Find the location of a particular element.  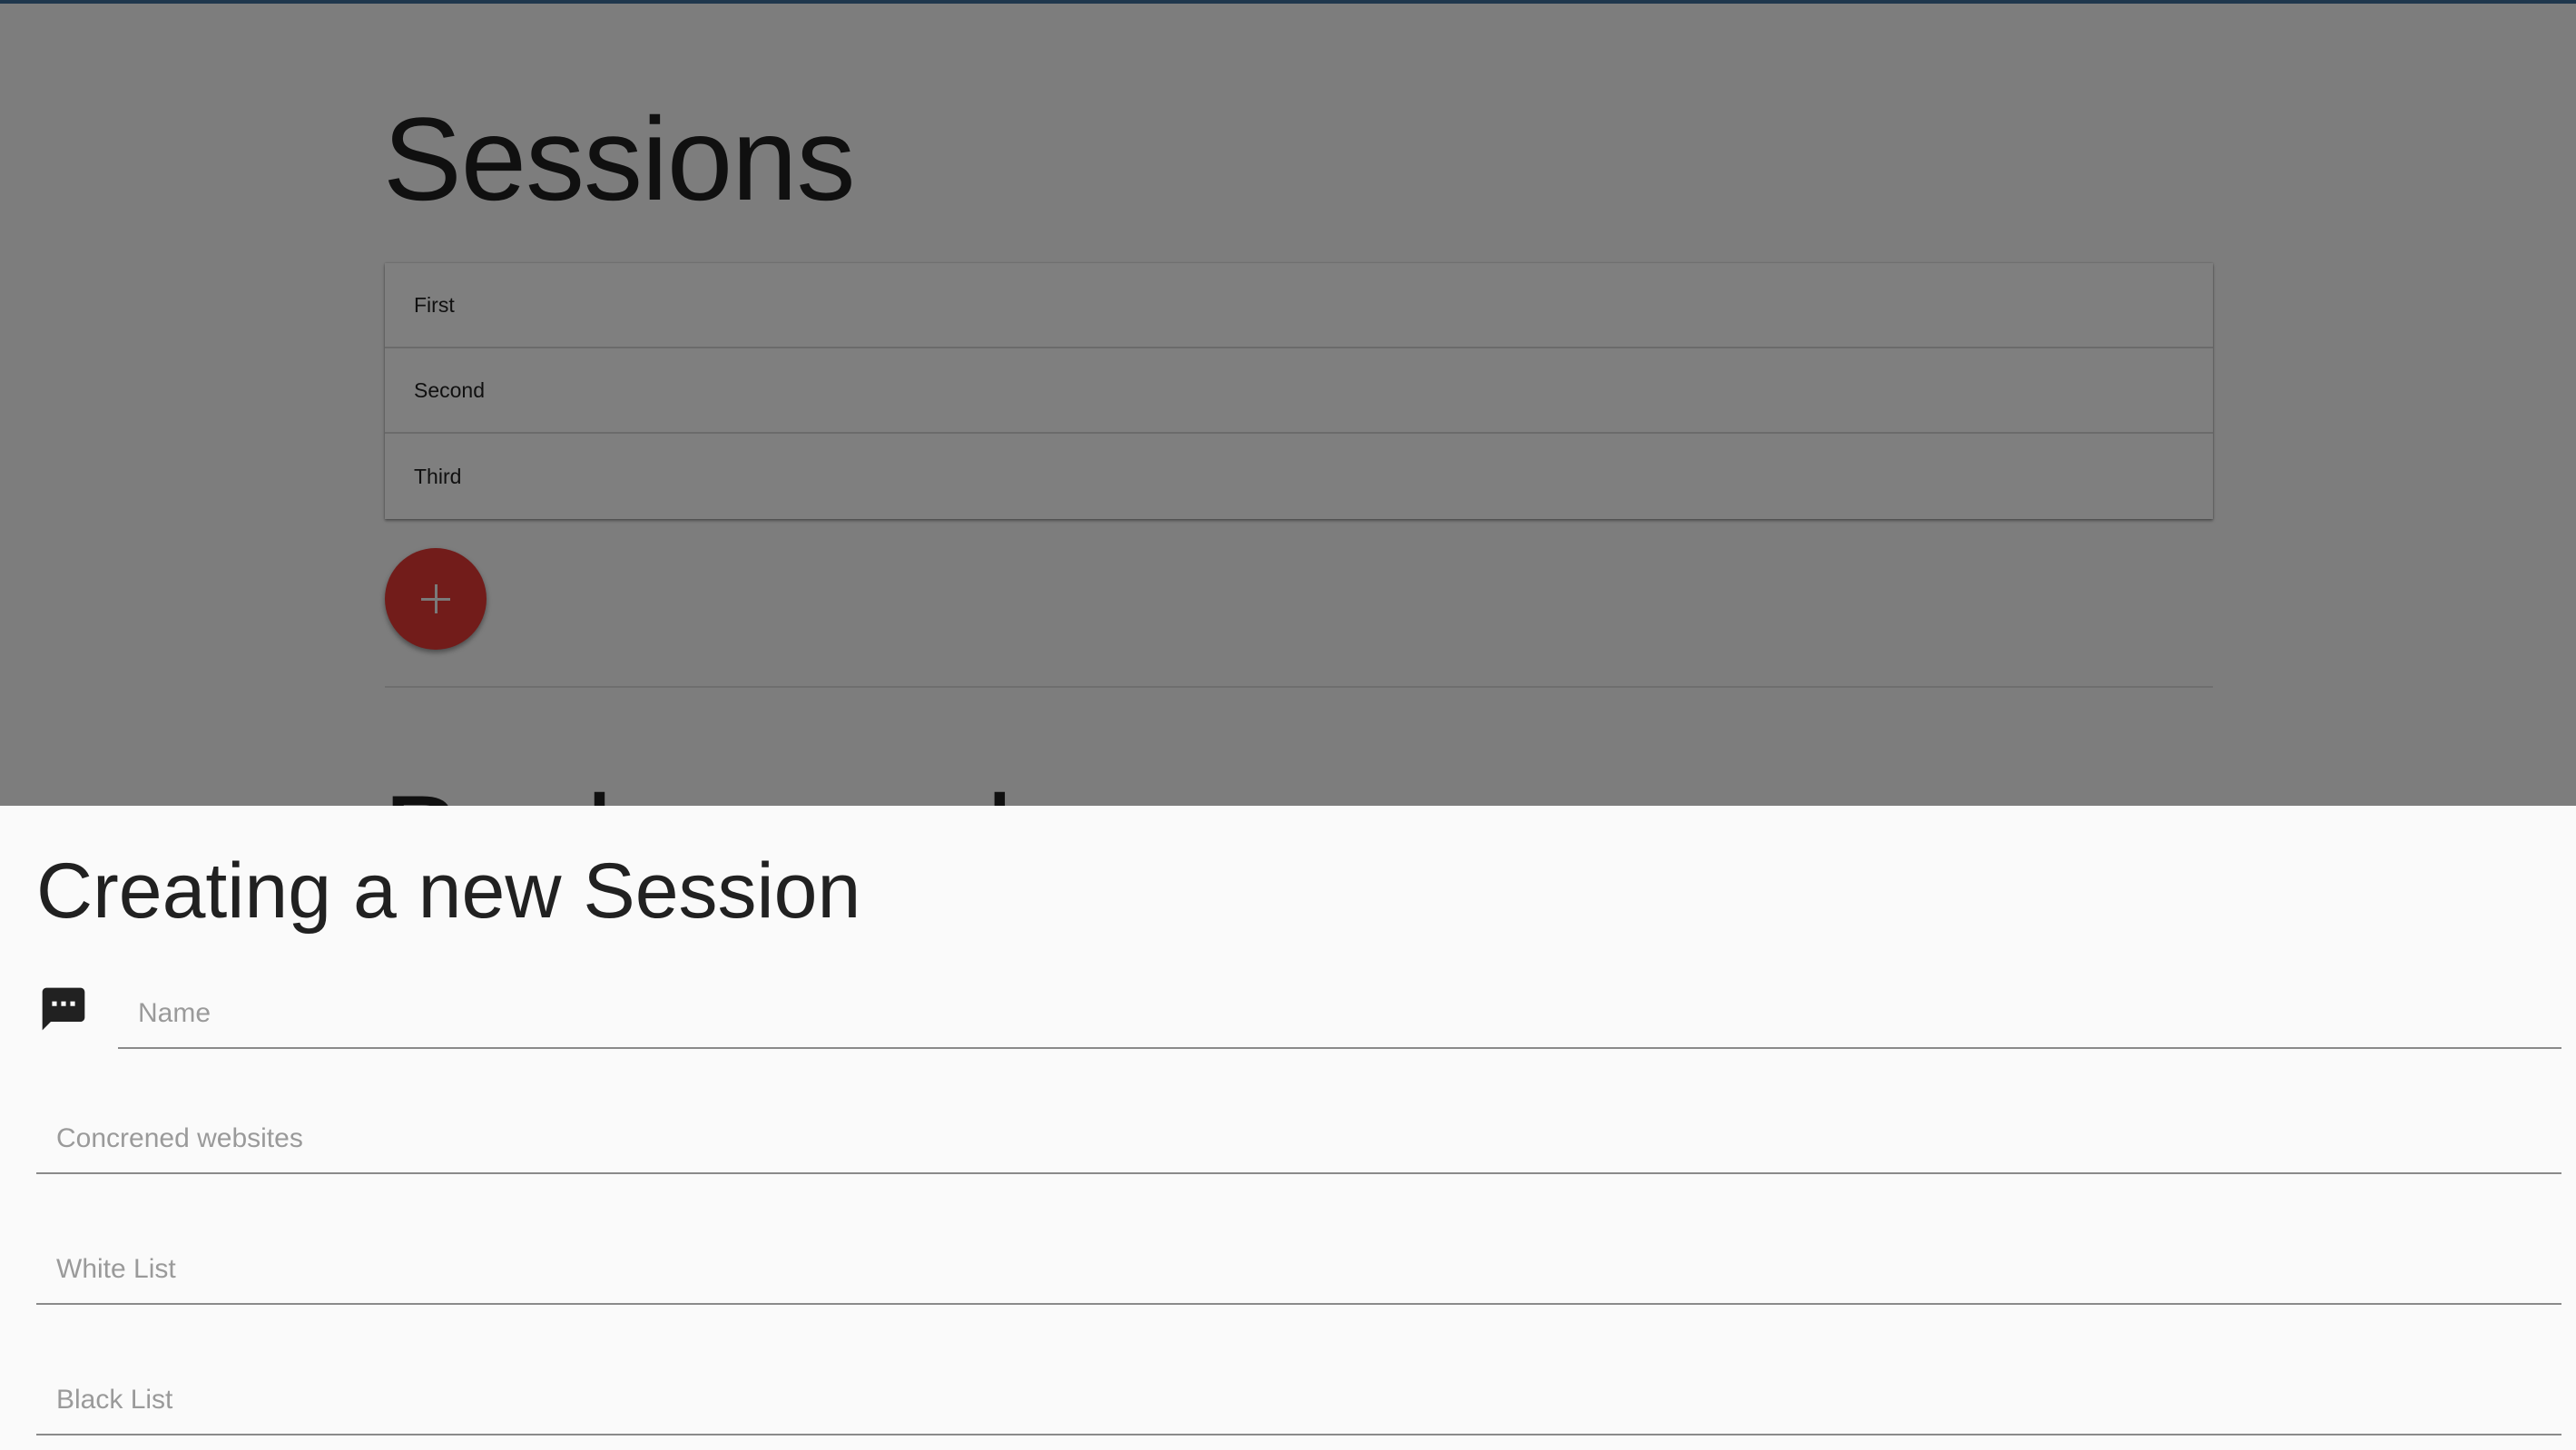

name-input is located at coordinates (1339, 1013).